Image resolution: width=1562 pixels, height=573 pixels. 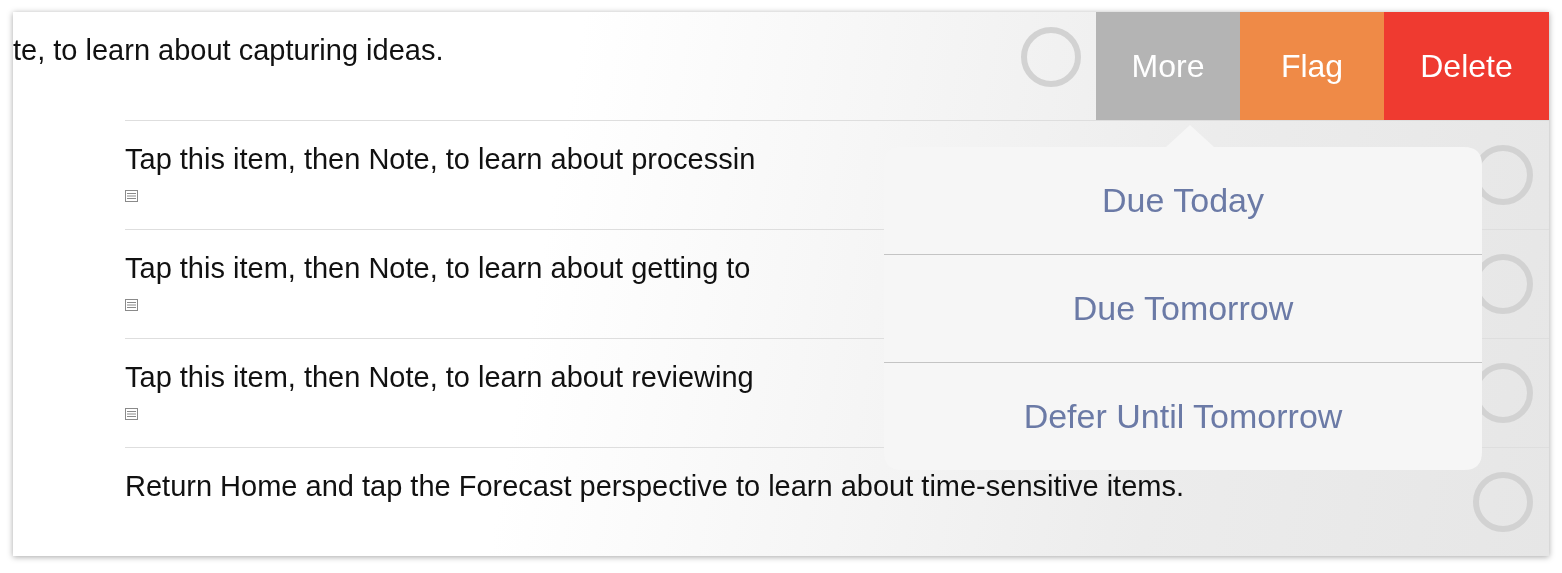 What do you see at coordinates (1183, 416) in the screenshot?
I see `menu-item: Defer Until Tomorrow` at bounding box center [1183, 416].